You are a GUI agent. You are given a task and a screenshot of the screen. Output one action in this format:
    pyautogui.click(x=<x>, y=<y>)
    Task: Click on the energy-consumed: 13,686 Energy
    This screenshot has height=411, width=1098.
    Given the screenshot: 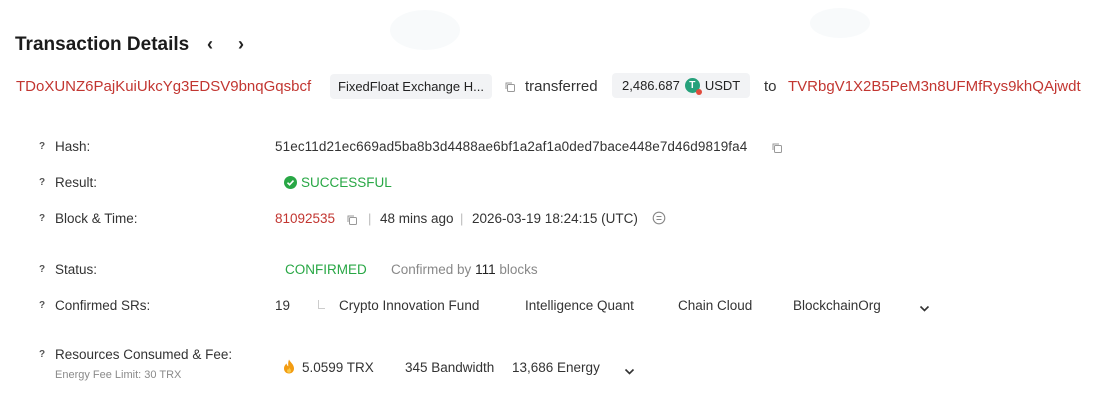 What is the action you would take?
    pyautogui.click(x=556, y=367)
    